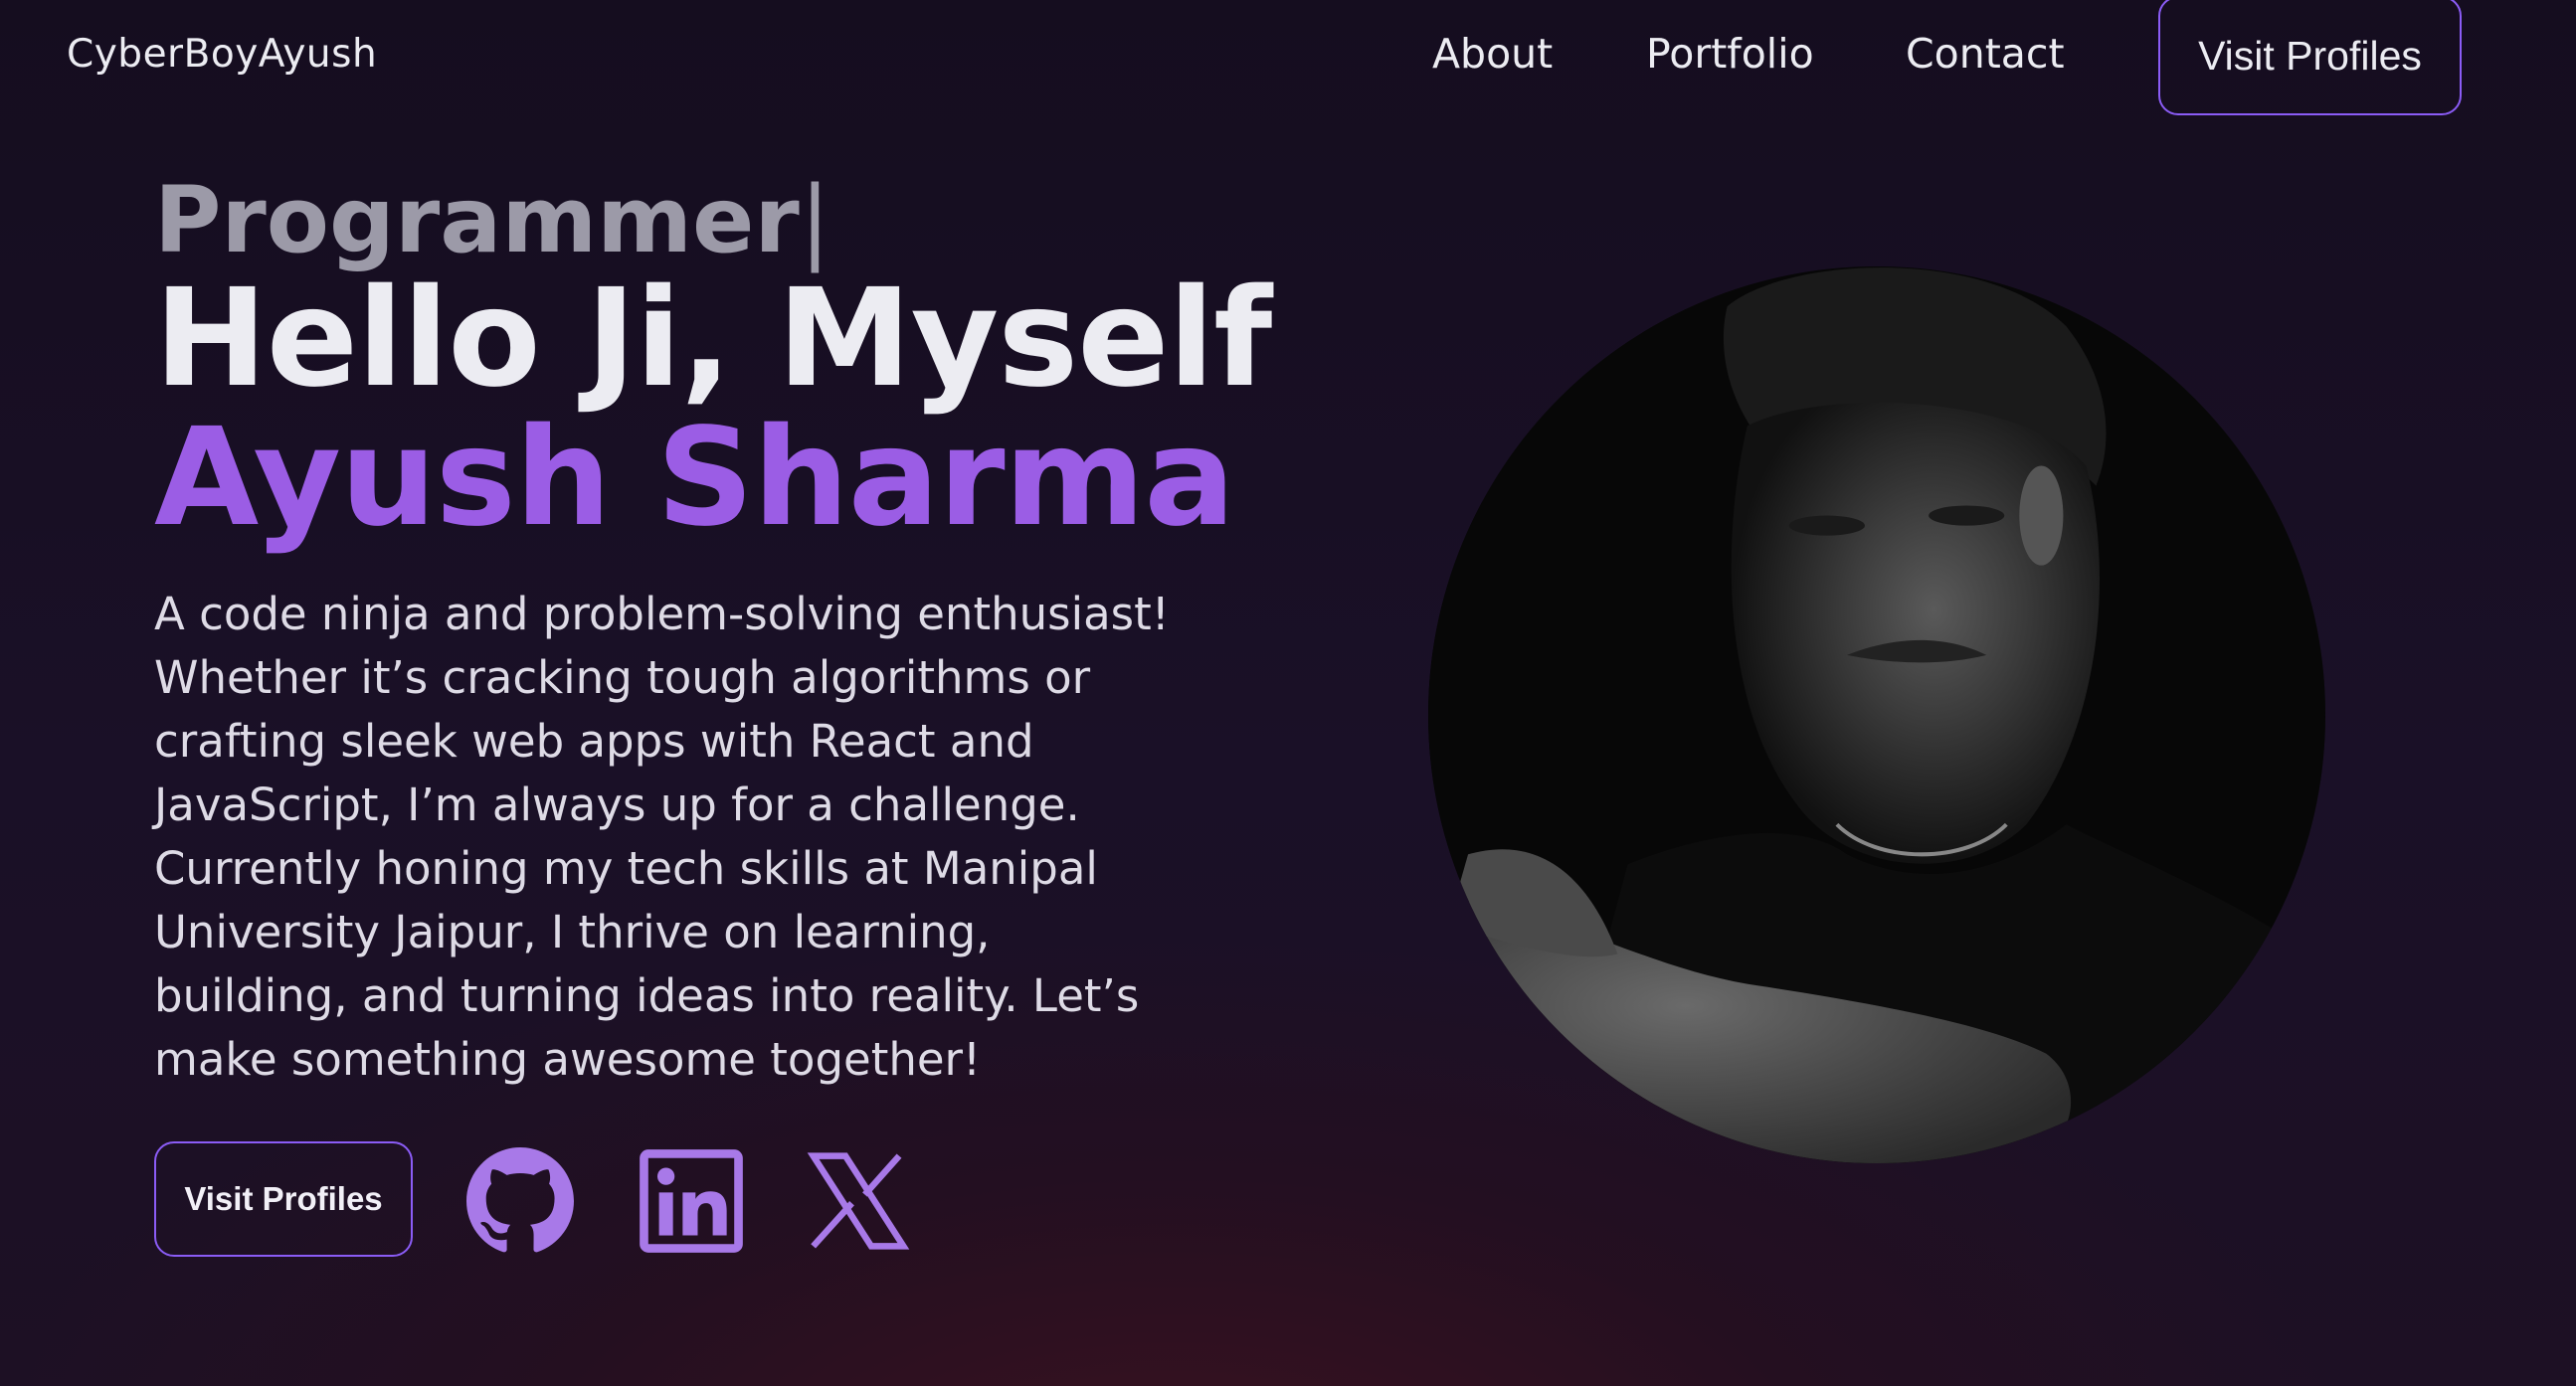 The image size is (2576, 1386). Describe the element at coordinates (1730, 54) in the screenshot. I see `nav-link-portfolio: Portfolio` at that location.